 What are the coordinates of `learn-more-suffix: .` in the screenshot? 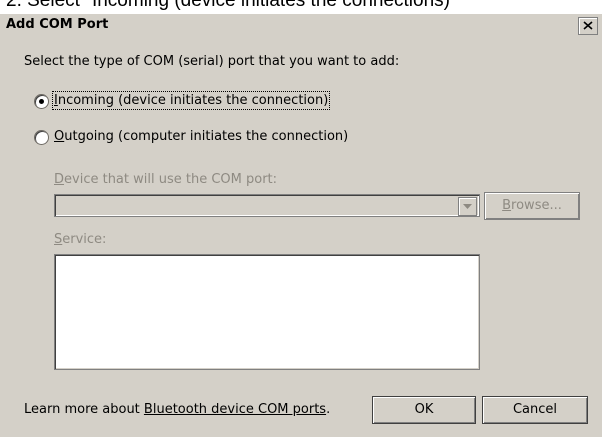 It's located at (328, 409).